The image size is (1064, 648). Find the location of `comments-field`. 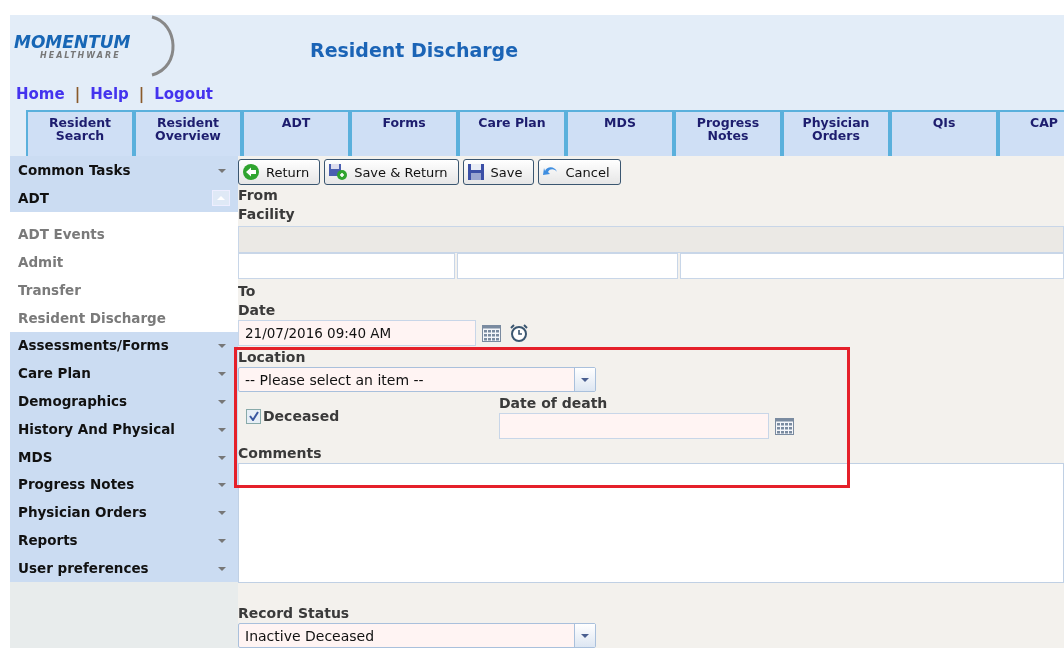

comments-field is located at coordinates (651, 523).